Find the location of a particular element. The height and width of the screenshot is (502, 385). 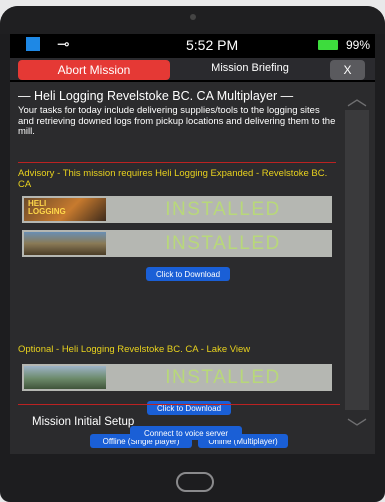

mod-row-lake-view: INSTALLED is located at coordinates (177, 377).